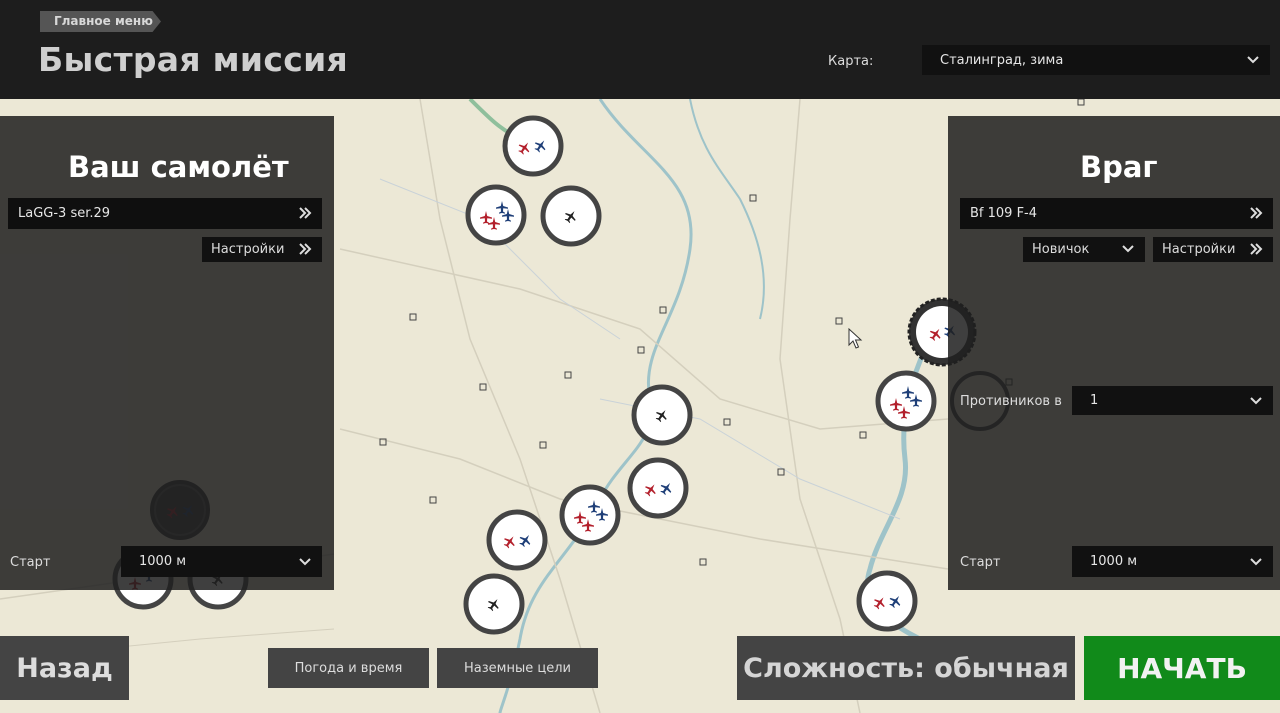  What do you see at coordinates (1172, 400) in the screenshot?
I see `enemy-count-select: 1` at bounding box center [1172, 400].